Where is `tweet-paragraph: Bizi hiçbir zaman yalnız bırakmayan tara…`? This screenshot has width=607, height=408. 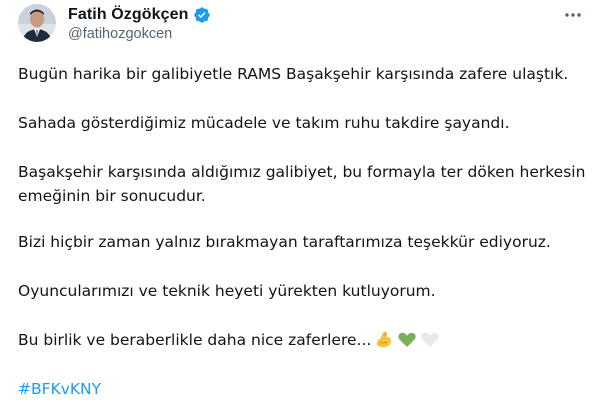
tweet-paragraph: Bizi hiçbir zaman yalnız bırakmayan tara… is located at coordinates (284, 242).